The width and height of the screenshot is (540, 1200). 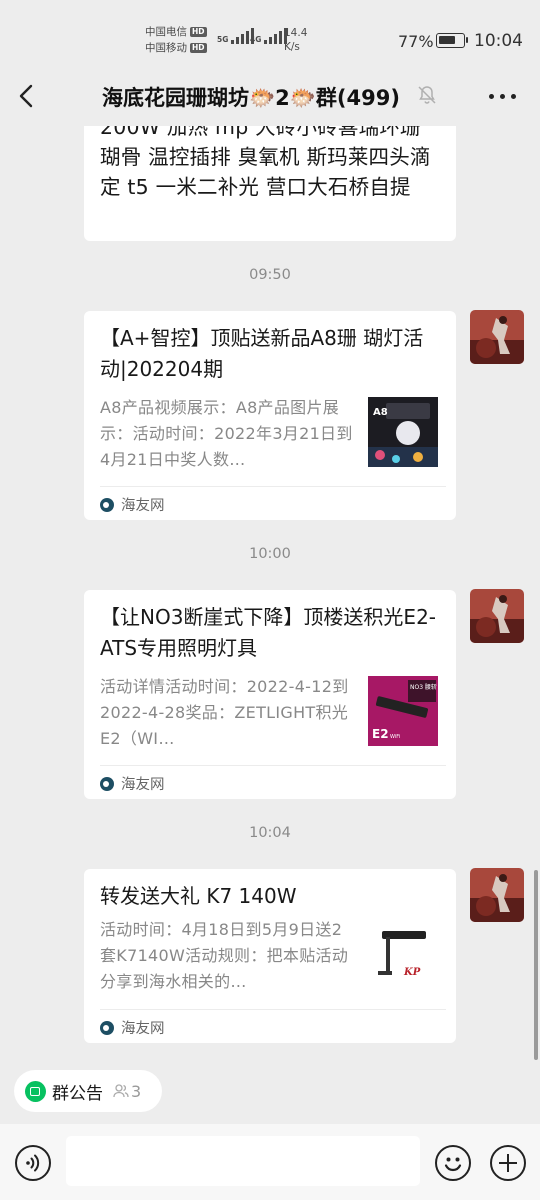 What do you see at coordinates (380, 734) in the screenshot?
I see `svg-text: E2` at bounding box center [380, 734].